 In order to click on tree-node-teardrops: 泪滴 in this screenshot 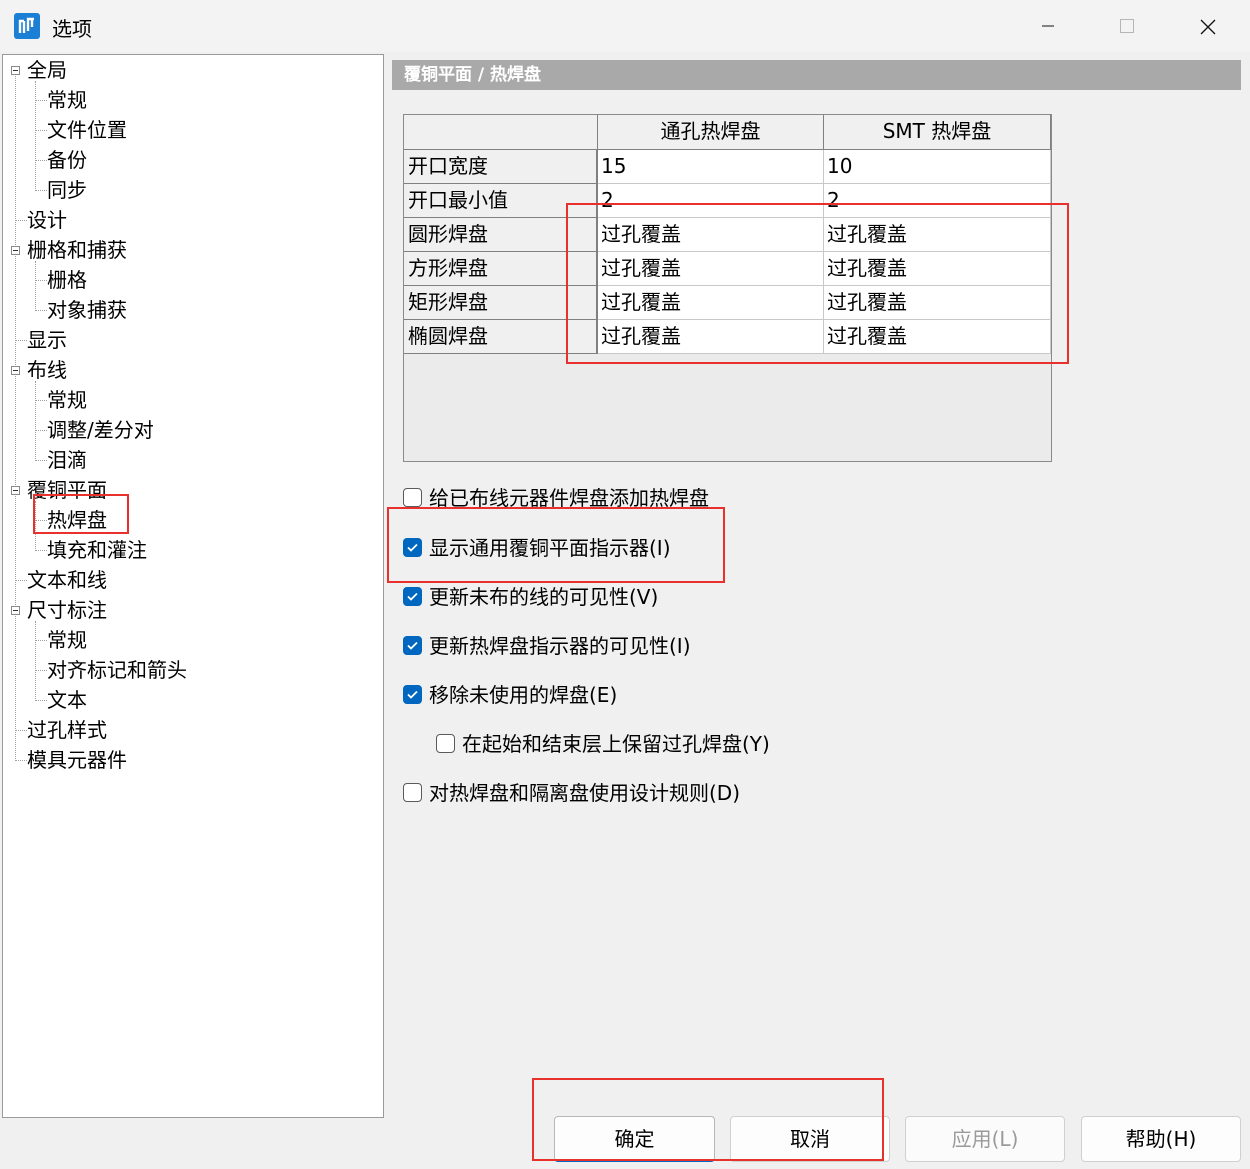, I will do `click(67, 460)`.